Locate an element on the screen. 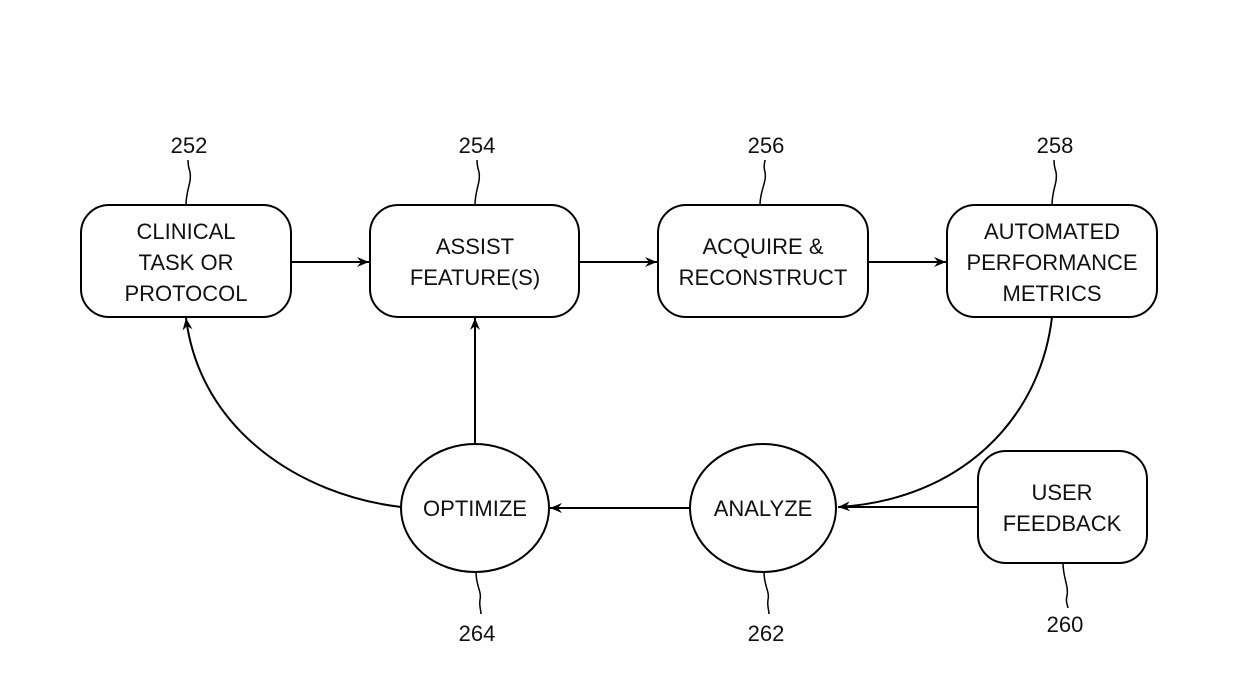 The width and height of the screenshot is (1240, 686). reference-numeral: 256 is located at coordinates (766, 145).